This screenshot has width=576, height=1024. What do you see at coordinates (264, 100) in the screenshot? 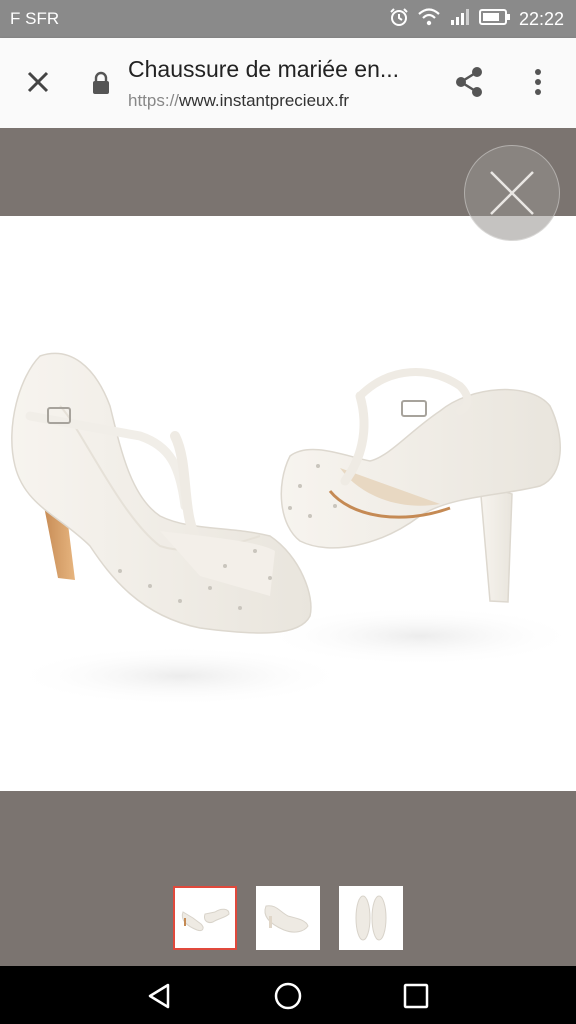
I see `url-host: www.instantprecieux.fr` at bounding box center [264, 100].